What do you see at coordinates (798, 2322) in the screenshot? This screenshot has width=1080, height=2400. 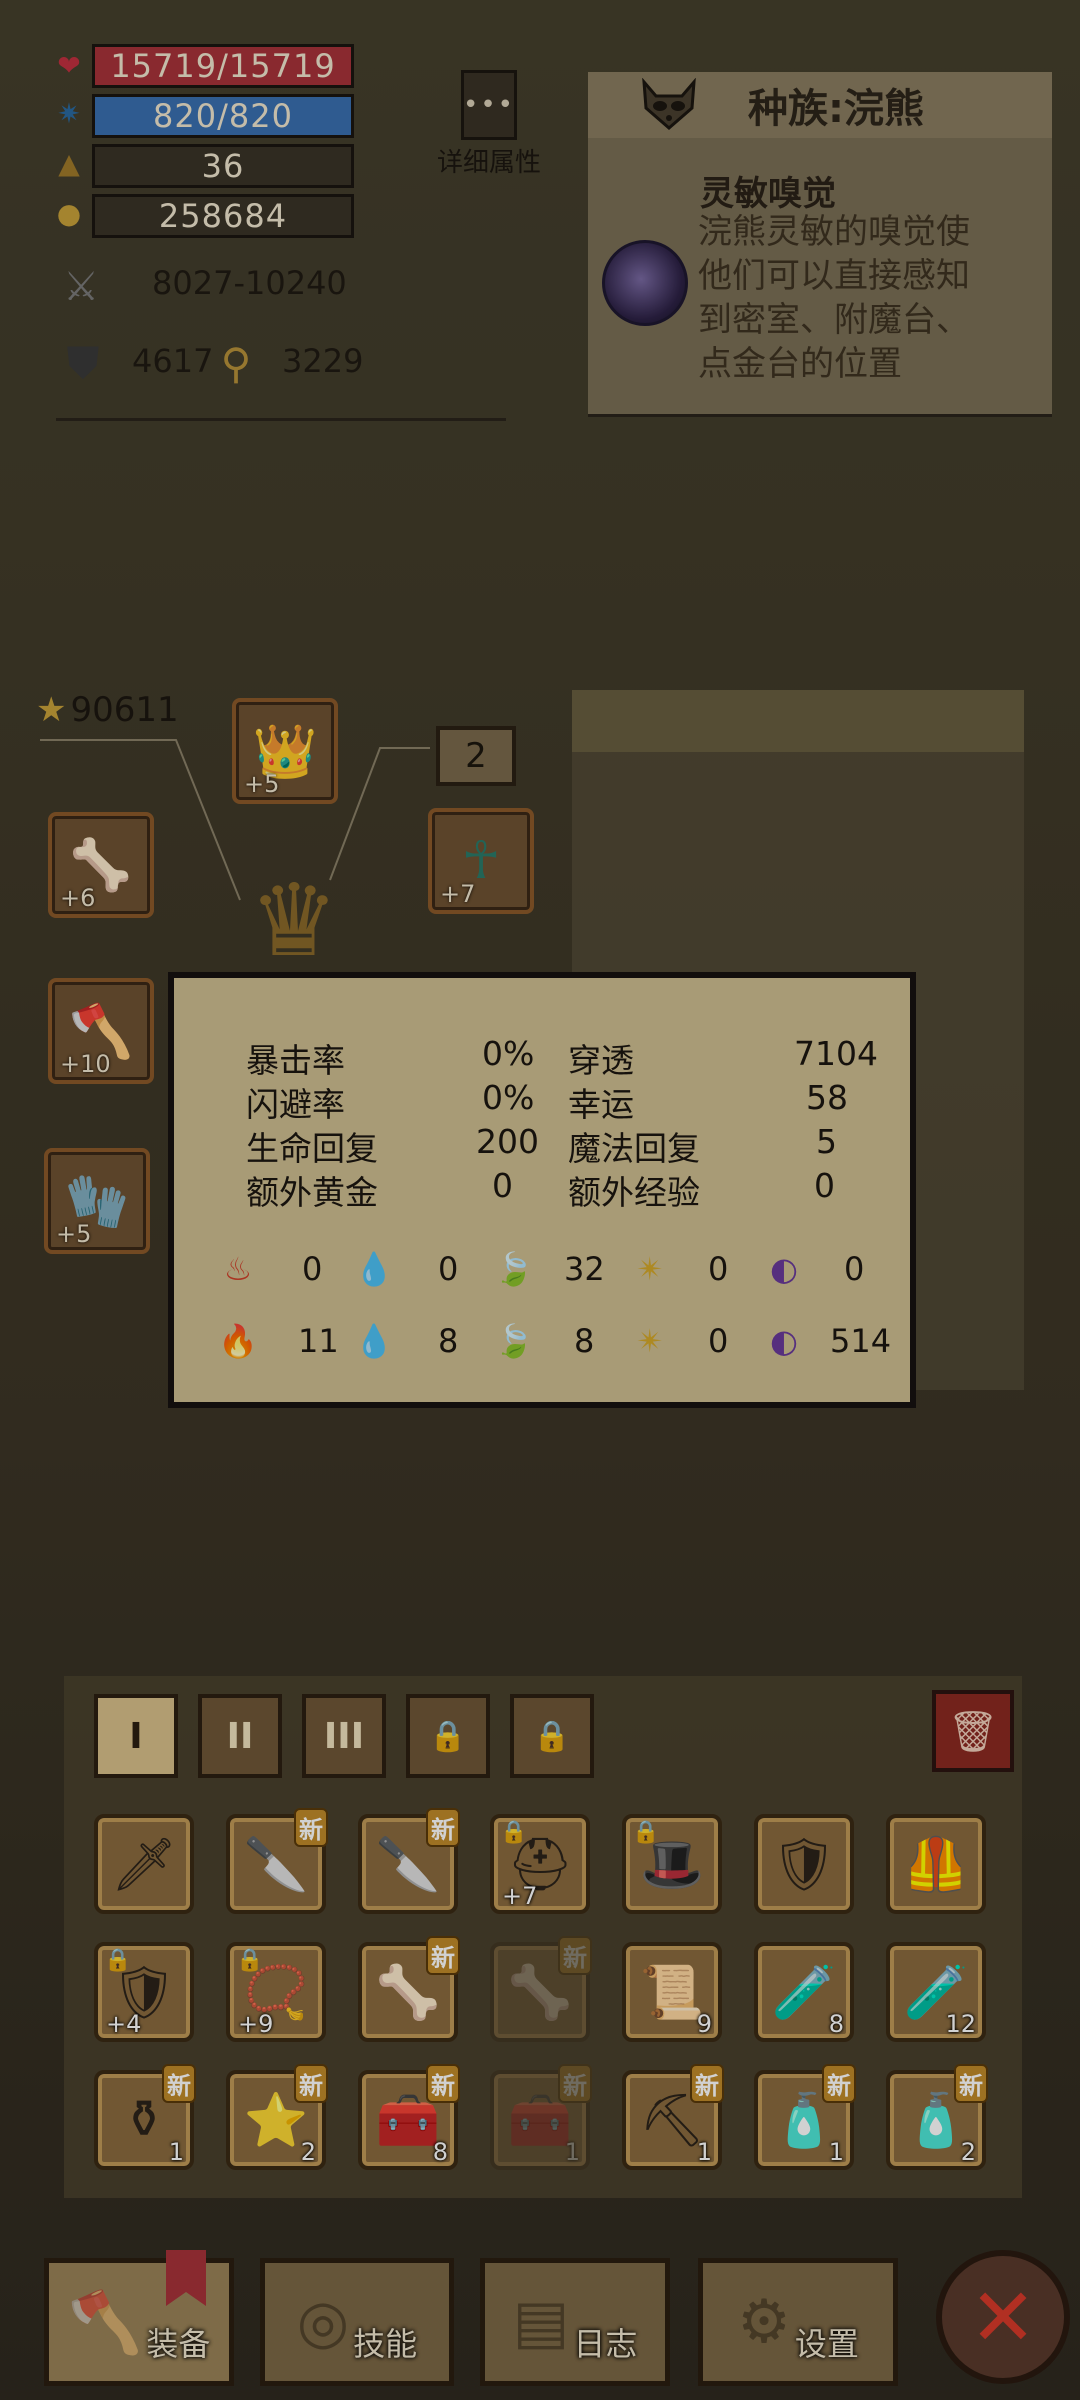 I see `nav-settings-button: ⚙ 设置` at bounding box center [798, 2322].